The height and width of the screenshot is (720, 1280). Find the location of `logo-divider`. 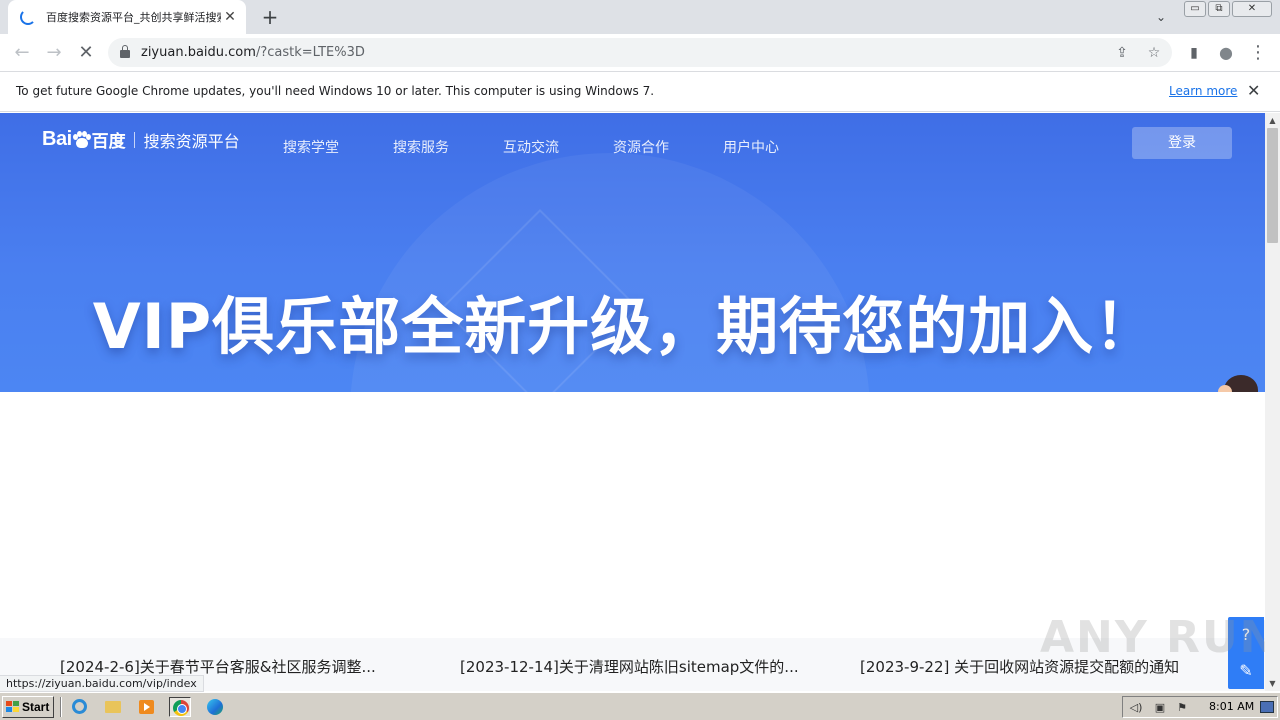

logo-divider is located at coordinates (134, 139).